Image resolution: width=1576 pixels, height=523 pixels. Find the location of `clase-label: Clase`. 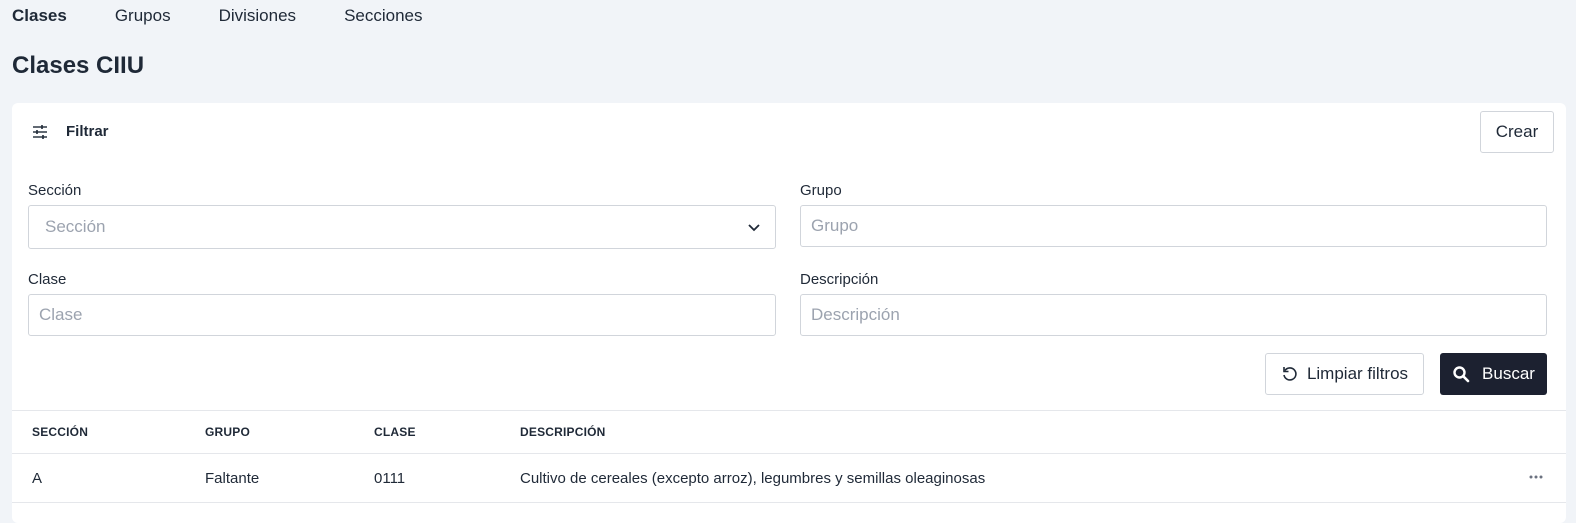

clase-label: Clase is located at coordinates (47, 279).